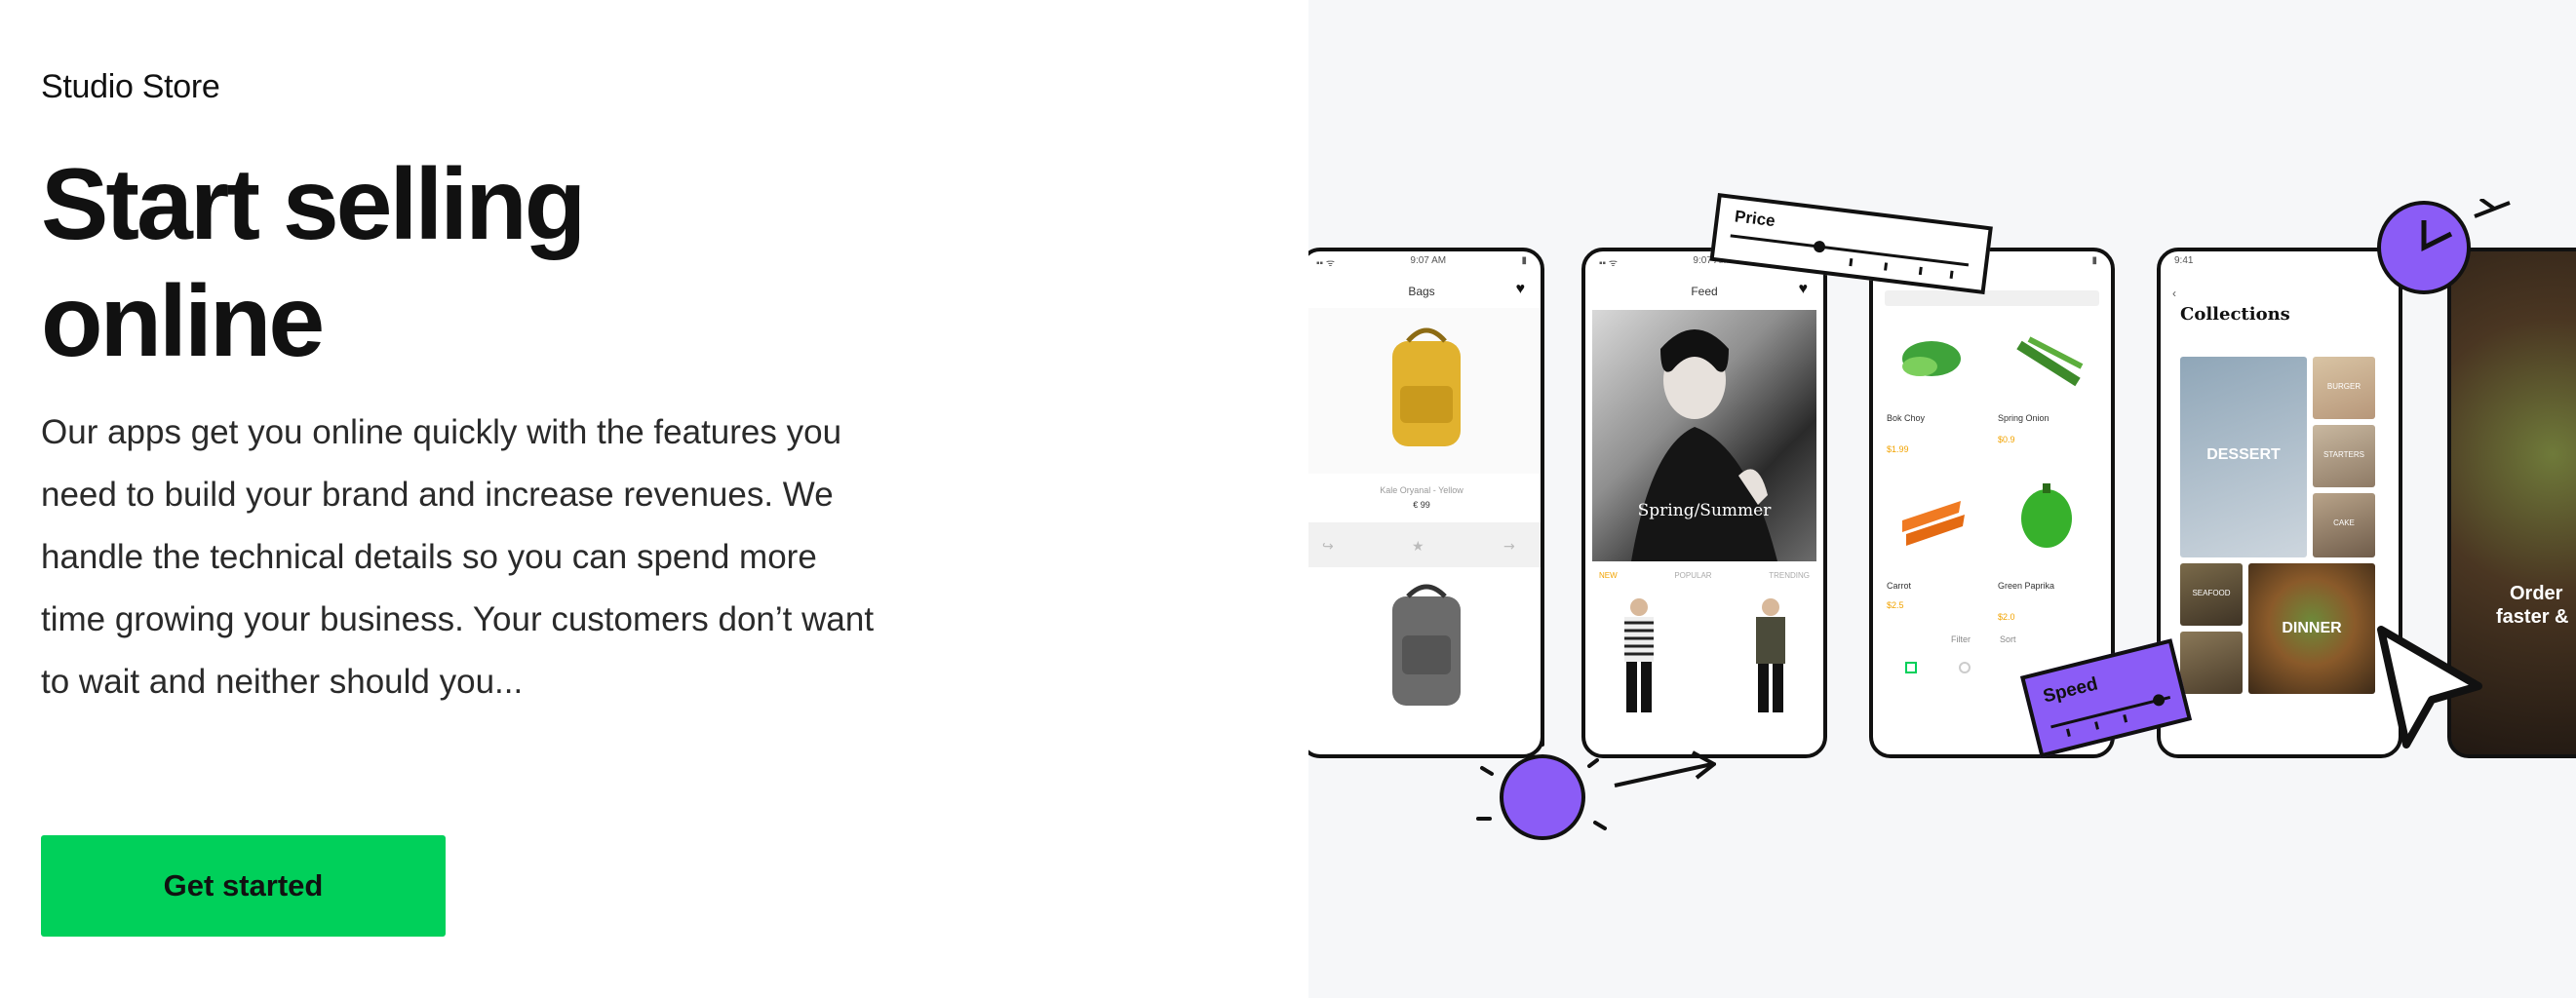 The height and width of the screenshot is (998, 2576). I want to click on item-name: Green Paprika, so click(2026, 586).